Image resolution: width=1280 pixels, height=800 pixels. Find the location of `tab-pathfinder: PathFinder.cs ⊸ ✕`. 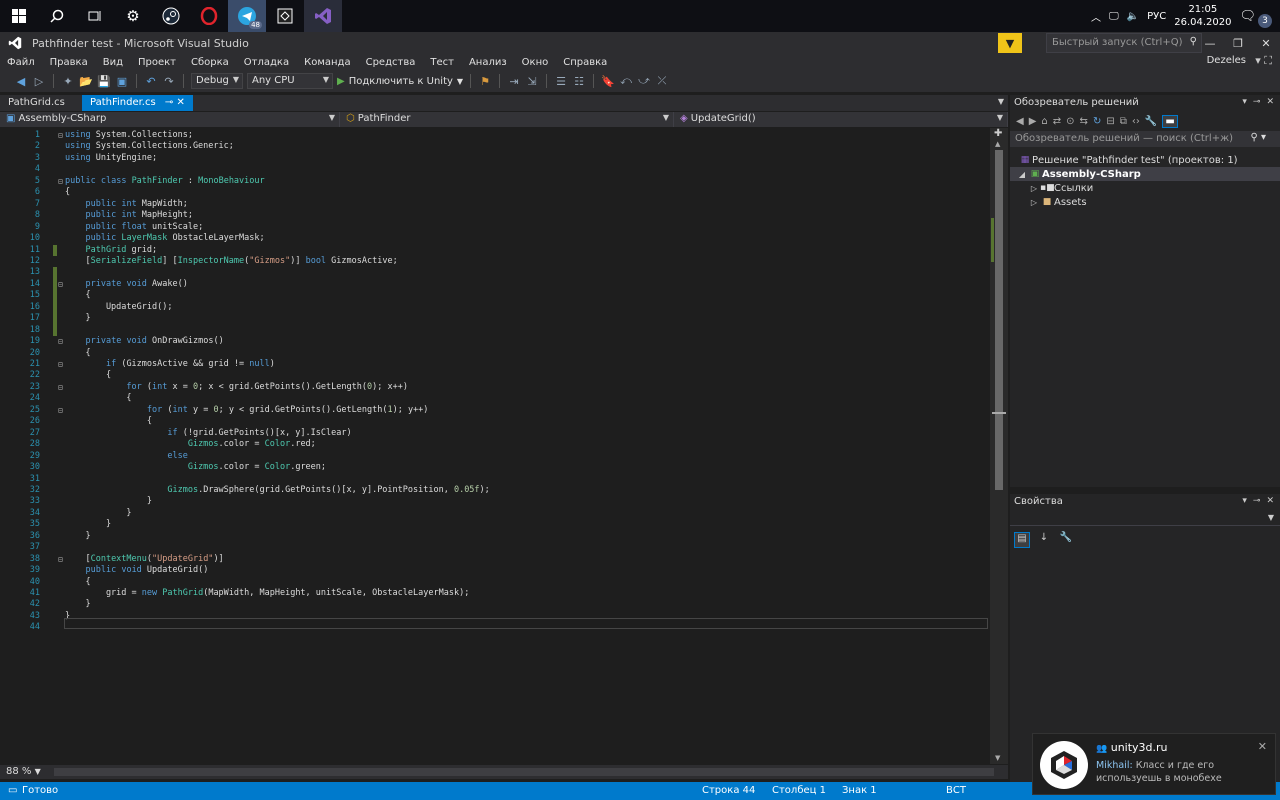

tab-pathfinder: PathFinder.cs ⊸ ✕ is located at coordinates (137, 103).